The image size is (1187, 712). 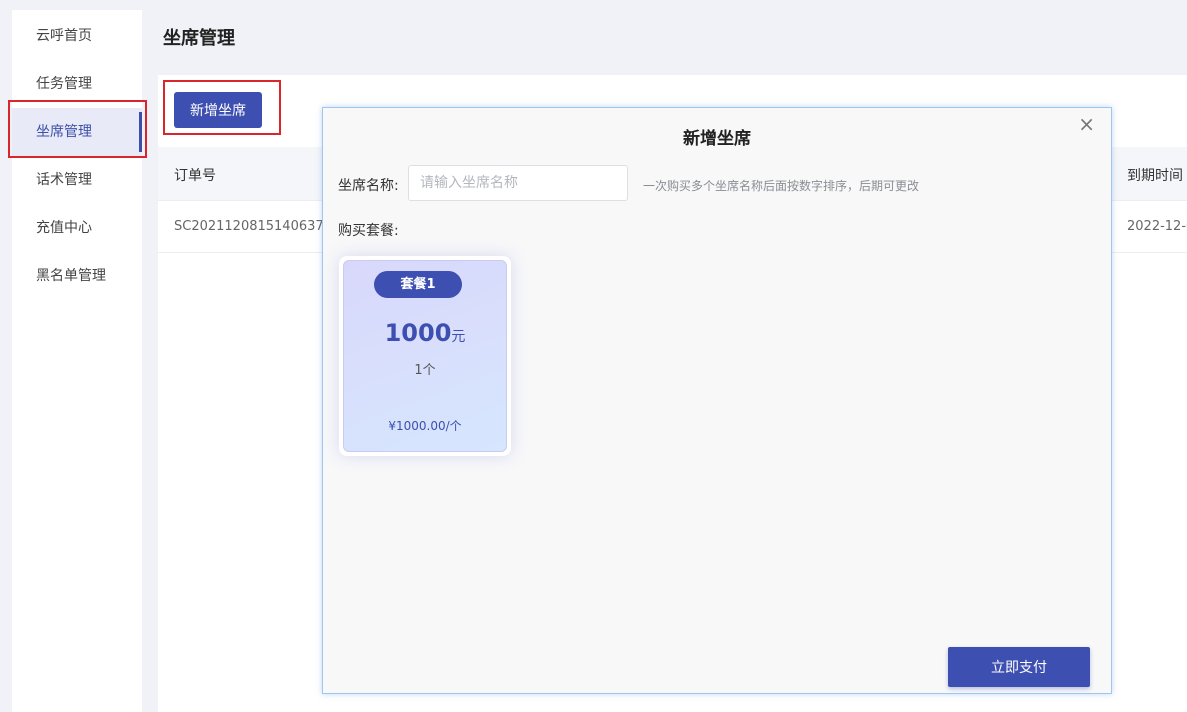 I want to click on package-unit-price: ¥1000.00/个, so click(x=425, y=426).